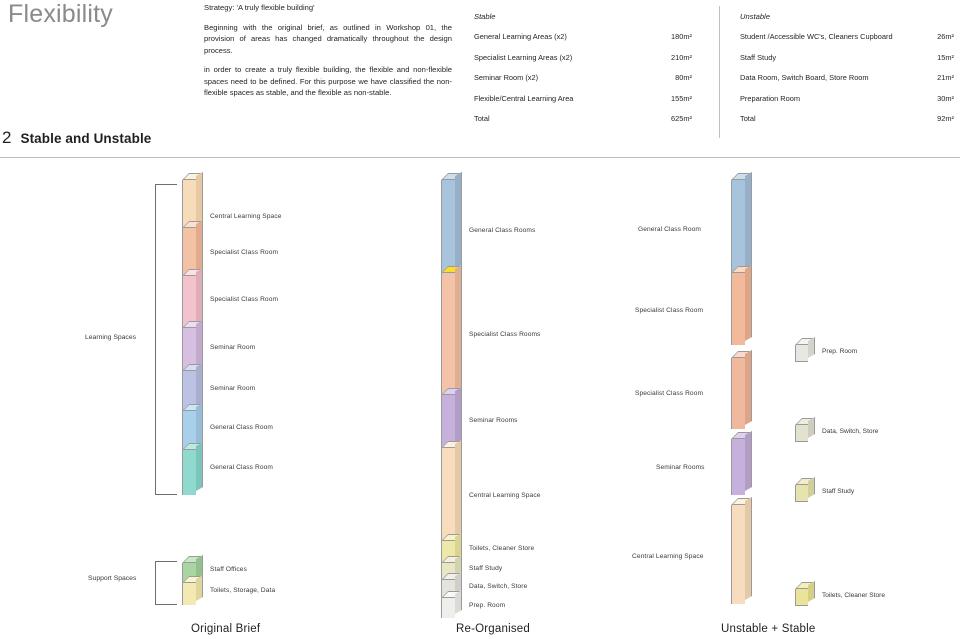 This screenshot has height=639, width=960. What do you see at coordinates (583, 118) in the screenshot?
I see `table-total-row: Total 625m²` at bounding box center [583, 118].